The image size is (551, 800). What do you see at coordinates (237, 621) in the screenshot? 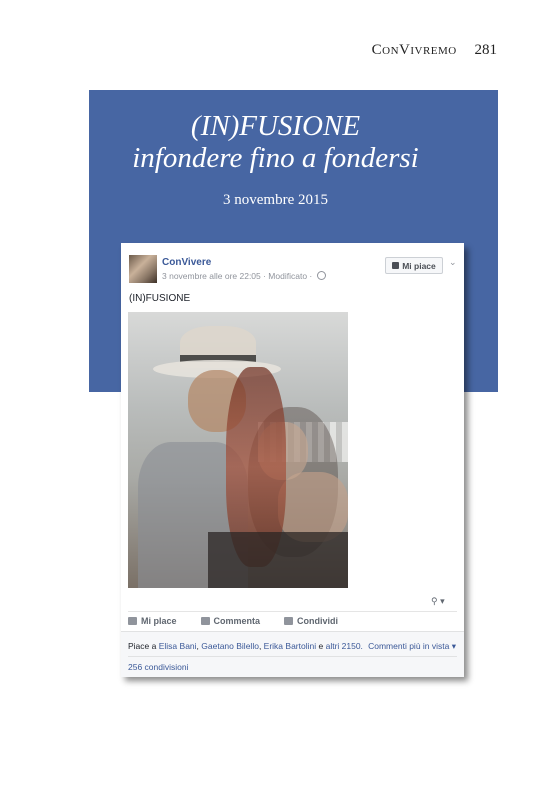
I see `comment-action-label: Commenta` at bounding box center [237, 621].